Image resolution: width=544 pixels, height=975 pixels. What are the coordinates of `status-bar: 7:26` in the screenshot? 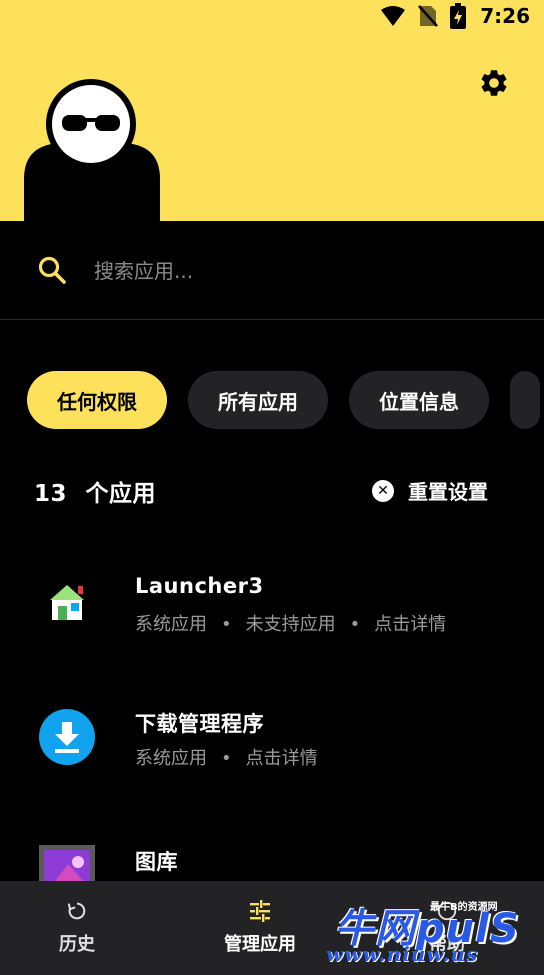 It's located at (272, 16).